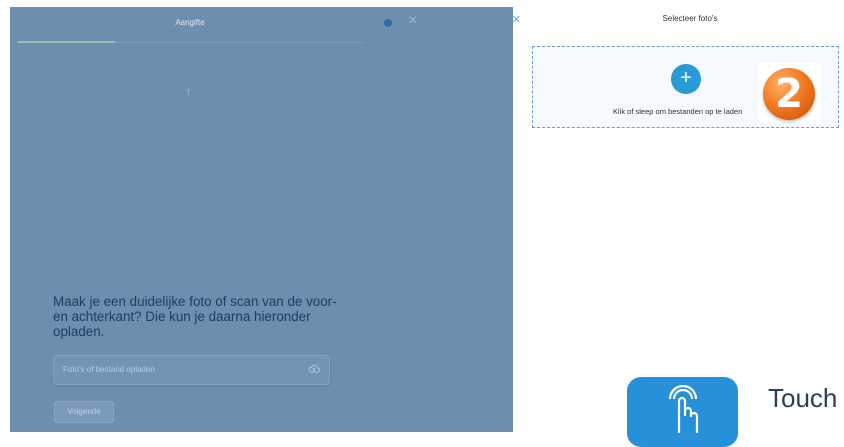 Image resolution: width=844 pixels, height=447 pixels. I want to click on upload-field: Foto's of bestand opladen, so click(191, 370).